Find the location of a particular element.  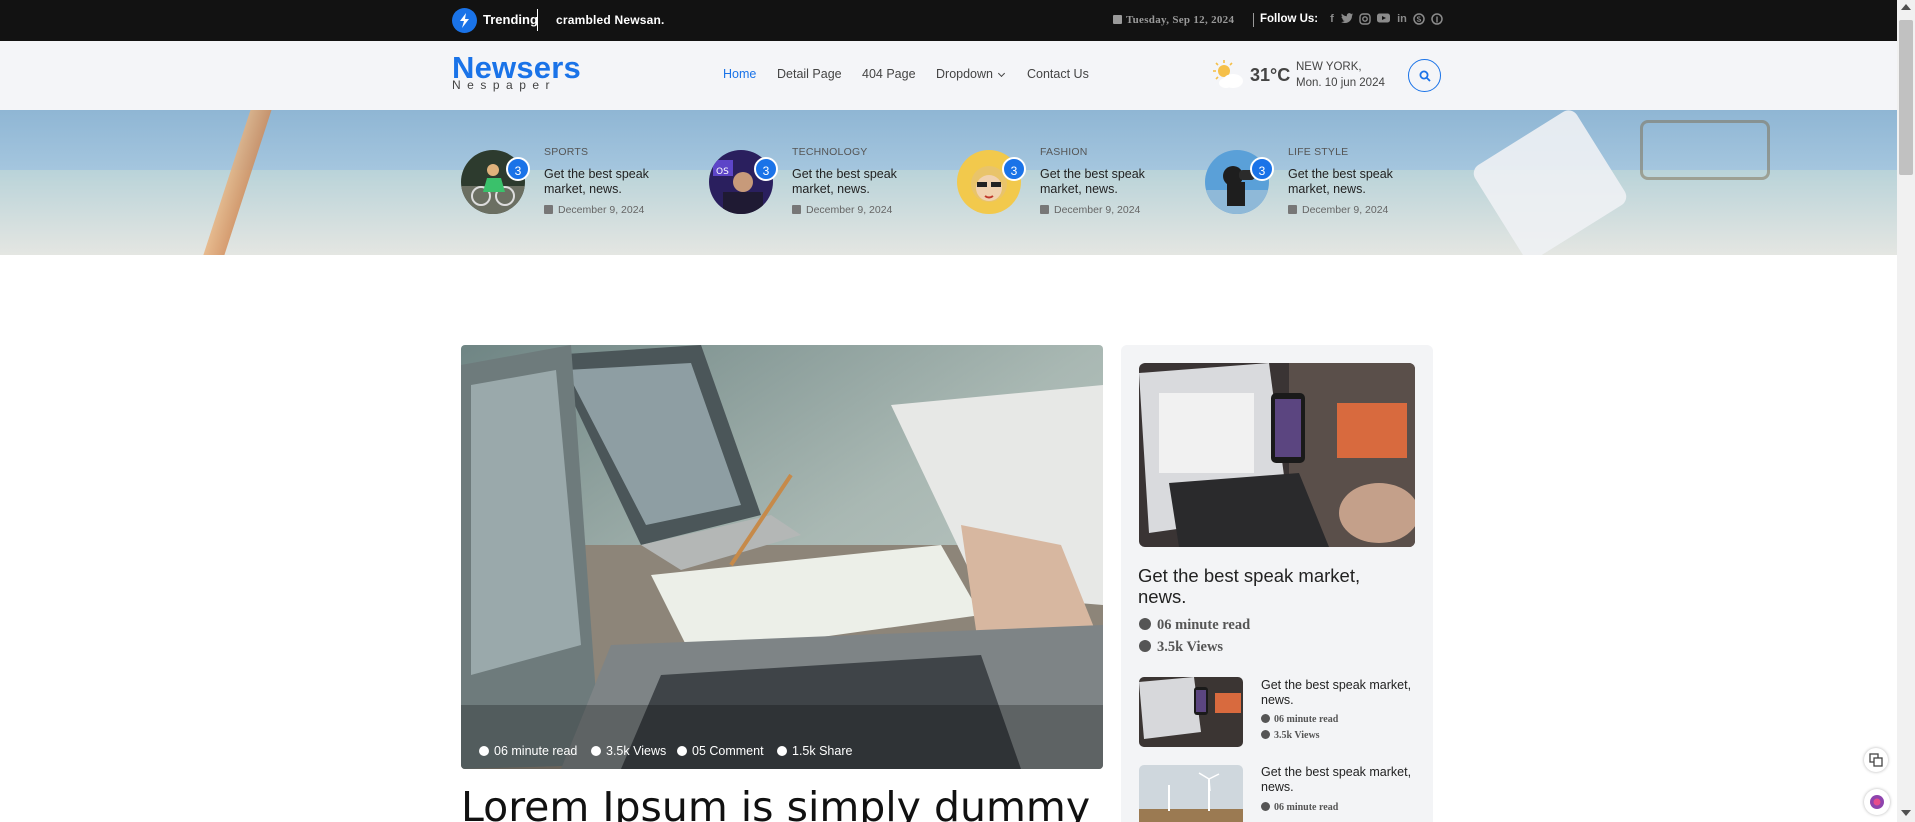

category-name: TECHNOLOGY is located at coordinates (830, 152).